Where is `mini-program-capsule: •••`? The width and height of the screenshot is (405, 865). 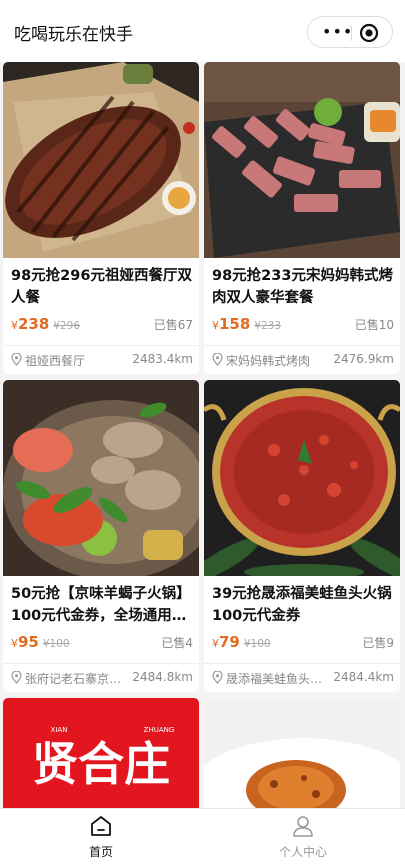 mini-program-capsule: ••• is located at coordinates (350, 32).